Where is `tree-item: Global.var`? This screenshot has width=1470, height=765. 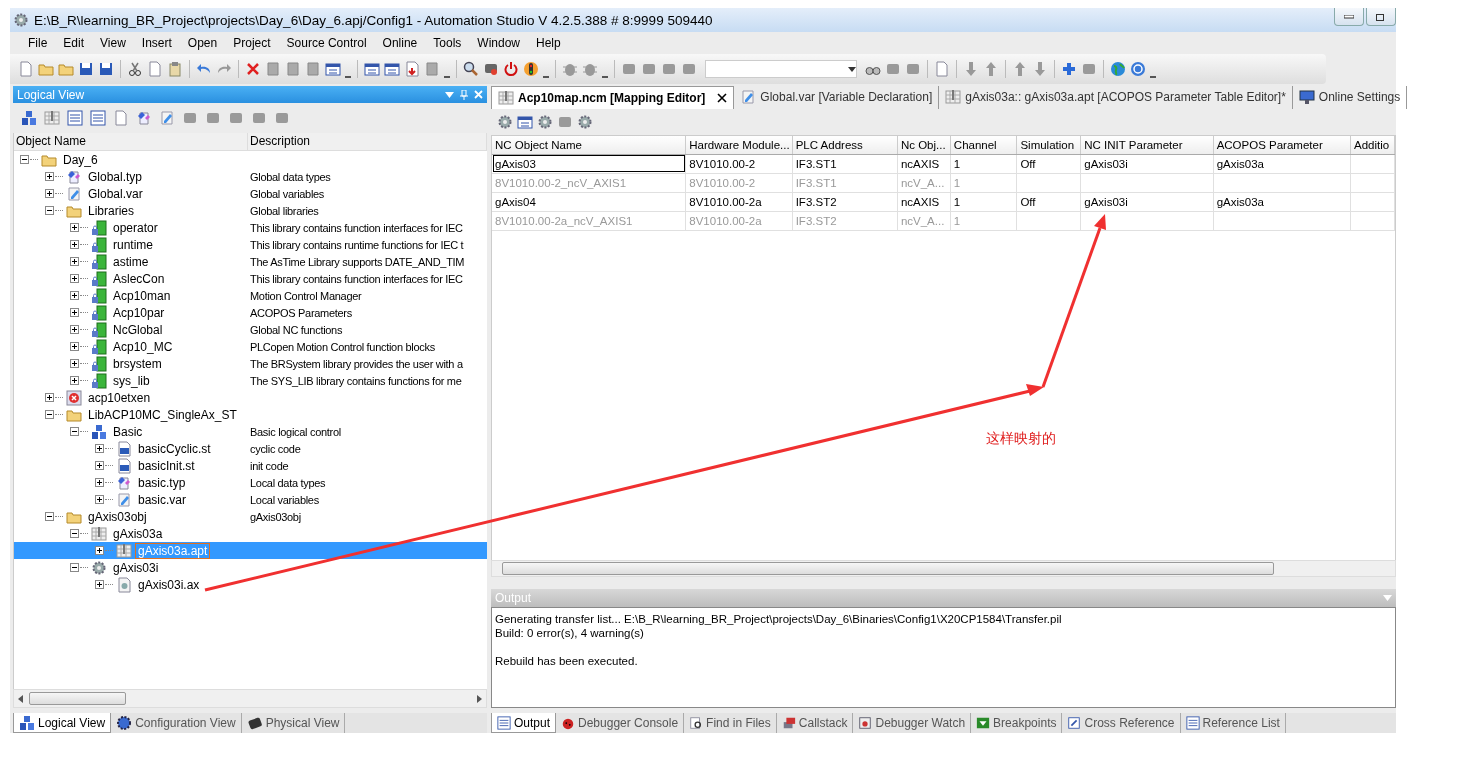 tree-item: Global.var is located at coordinates (115, 193).